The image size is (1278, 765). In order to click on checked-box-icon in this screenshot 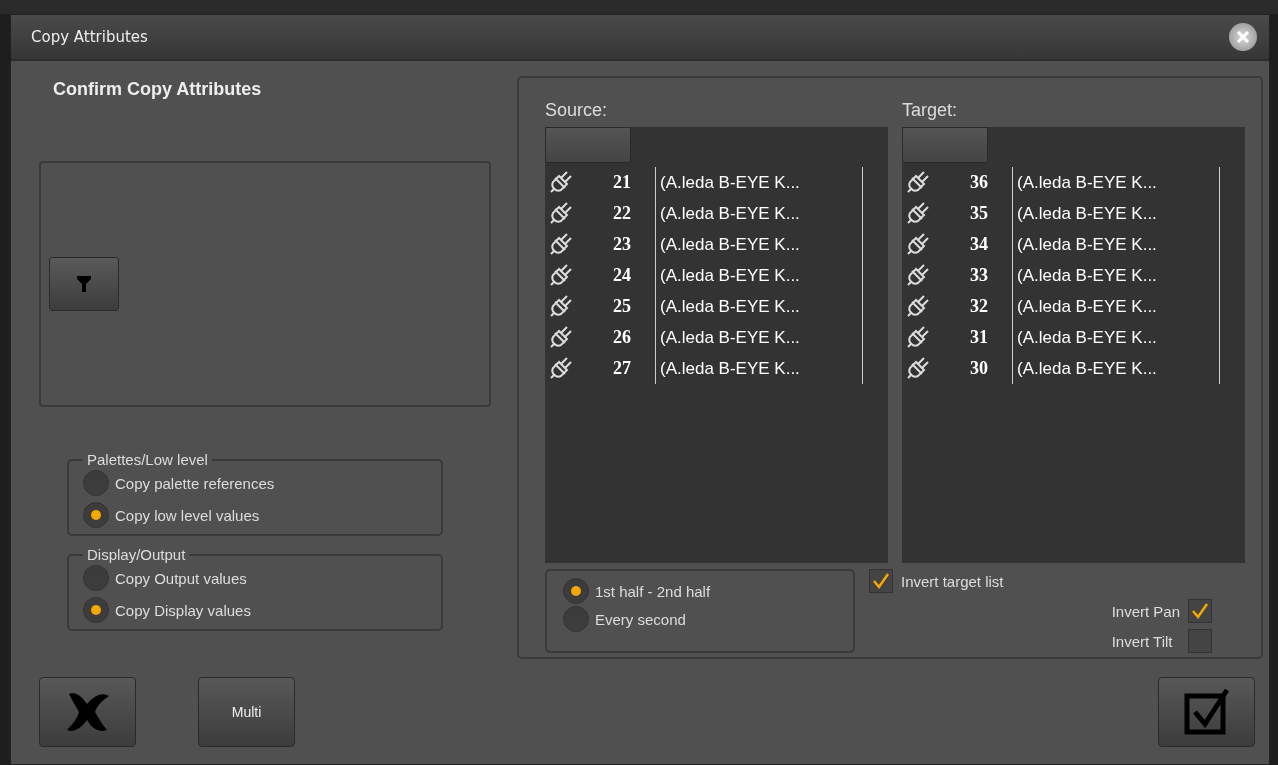, I will do `click(1206, 712)`.